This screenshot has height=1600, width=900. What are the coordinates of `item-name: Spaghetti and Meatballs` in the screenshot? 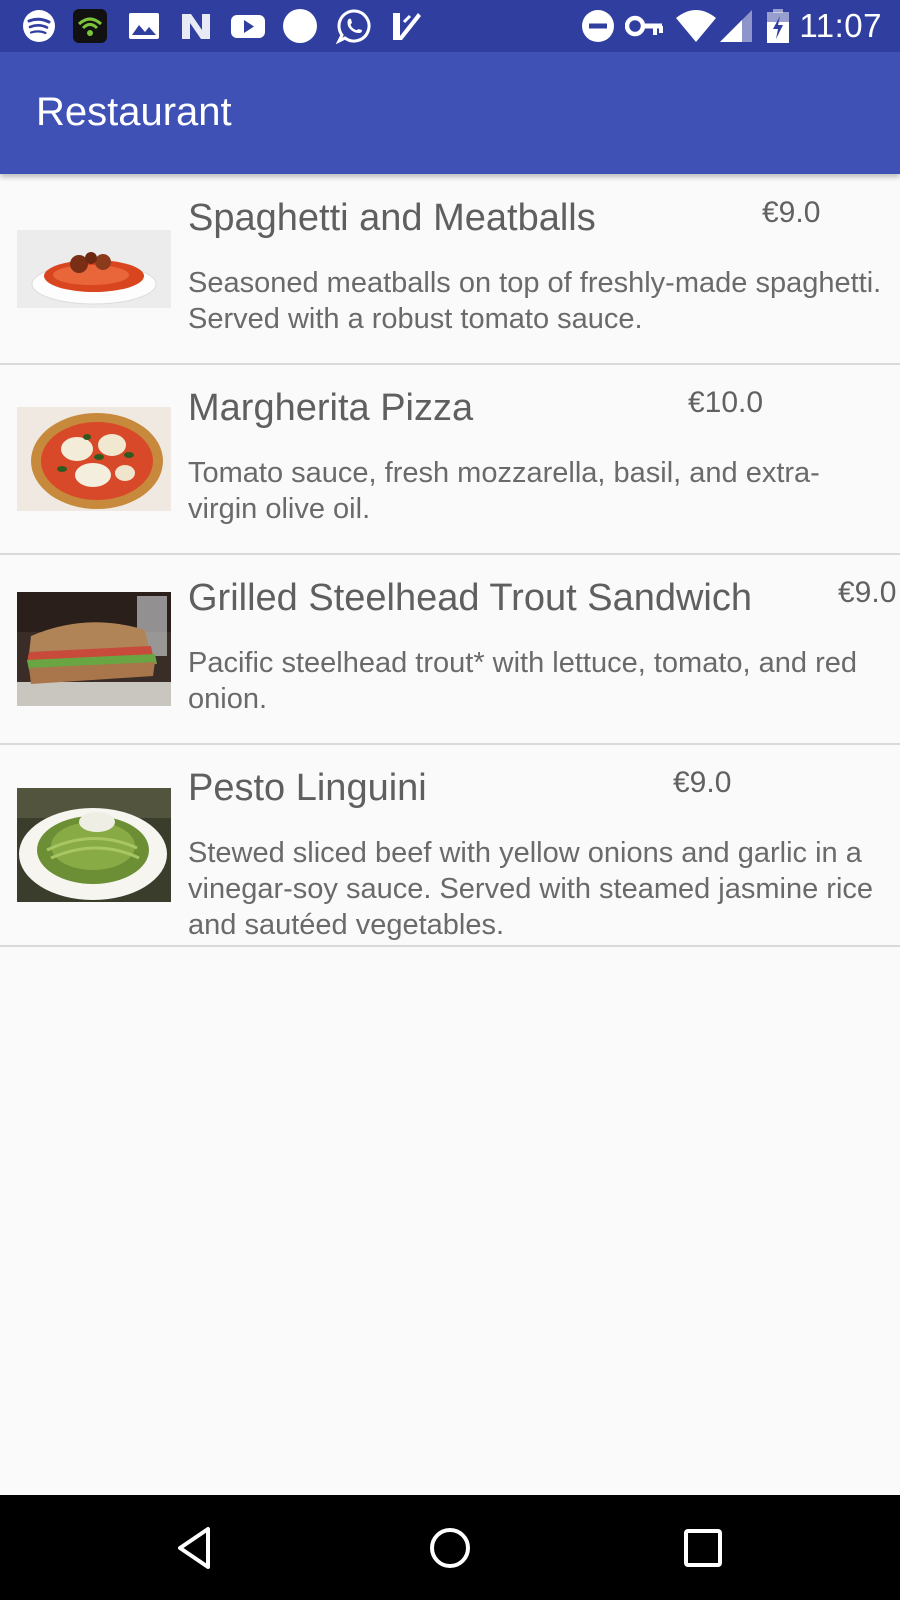 It's located at (392, 218).